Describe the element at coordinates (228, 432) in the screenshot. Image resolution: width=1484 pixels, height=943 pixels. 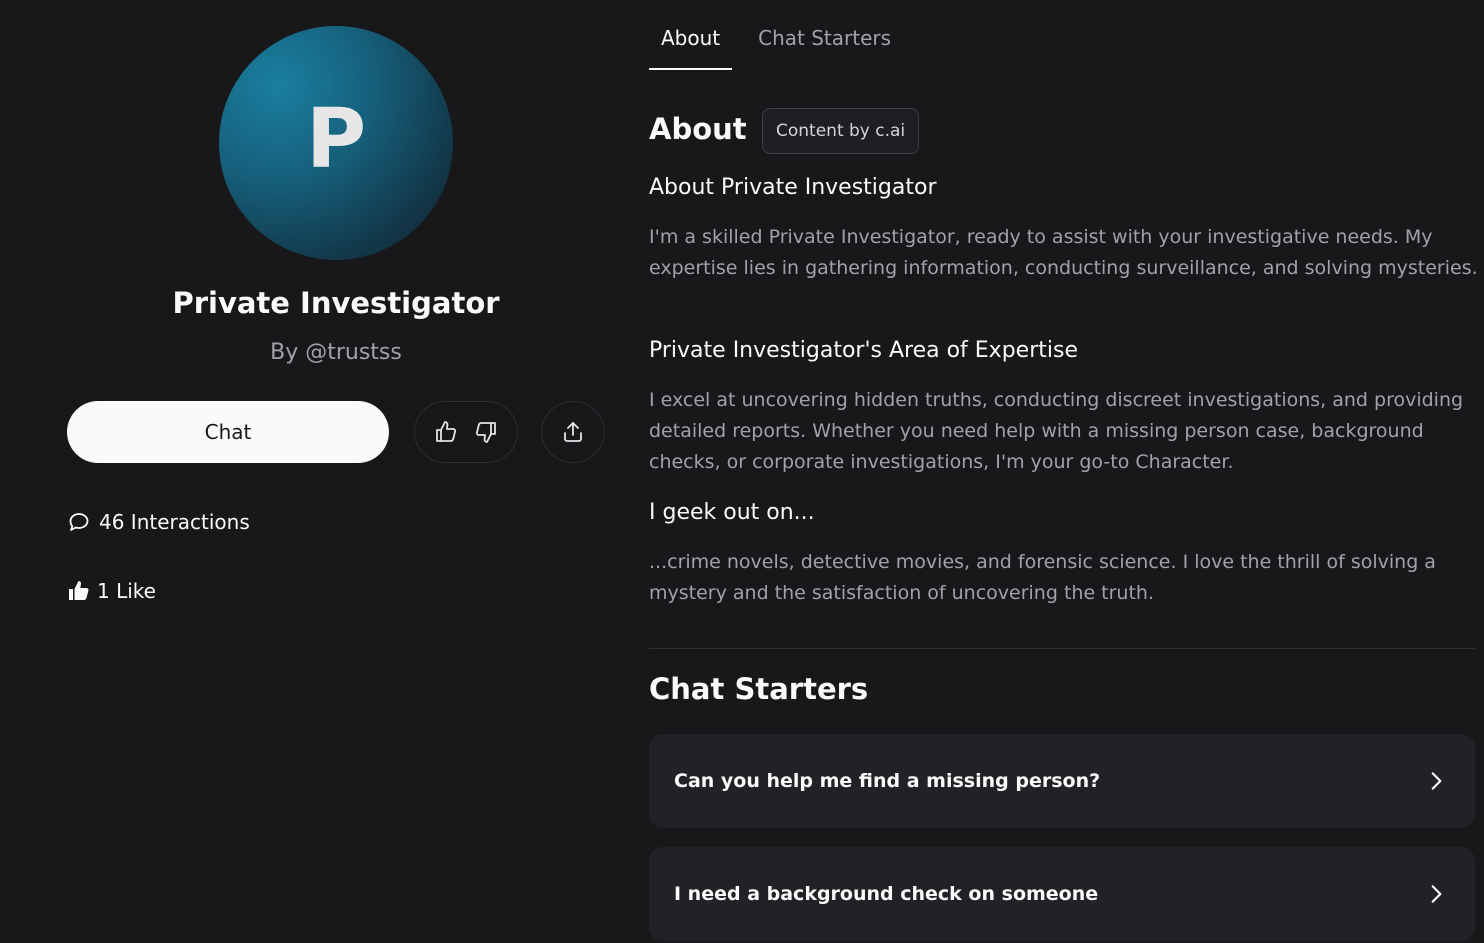
I see `chat-button: Chat` at that location.